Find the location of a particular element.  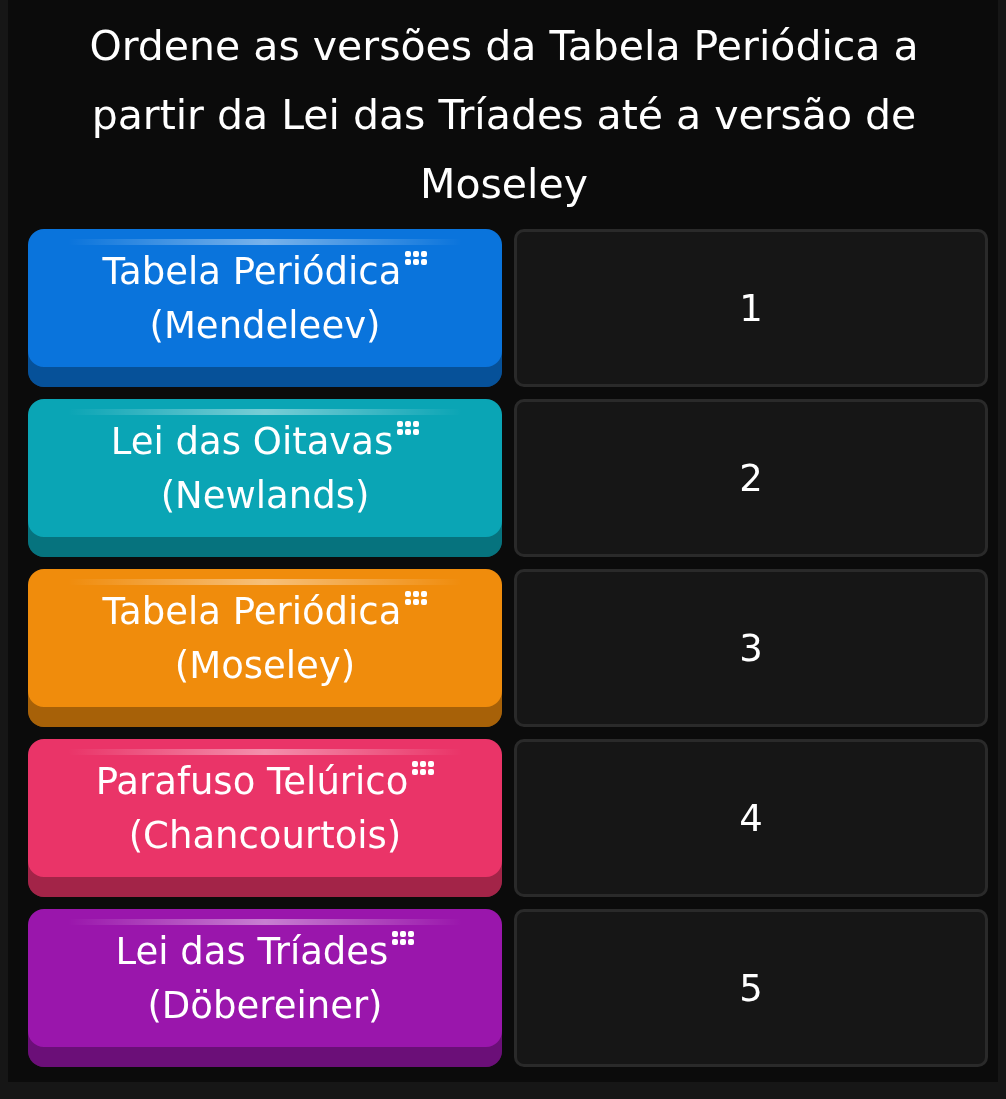

question-text: Ordene as versões da Tabela Periódica a partir da Lei das Tríades até a versão de Moseley is located at coordinates (504, 115).